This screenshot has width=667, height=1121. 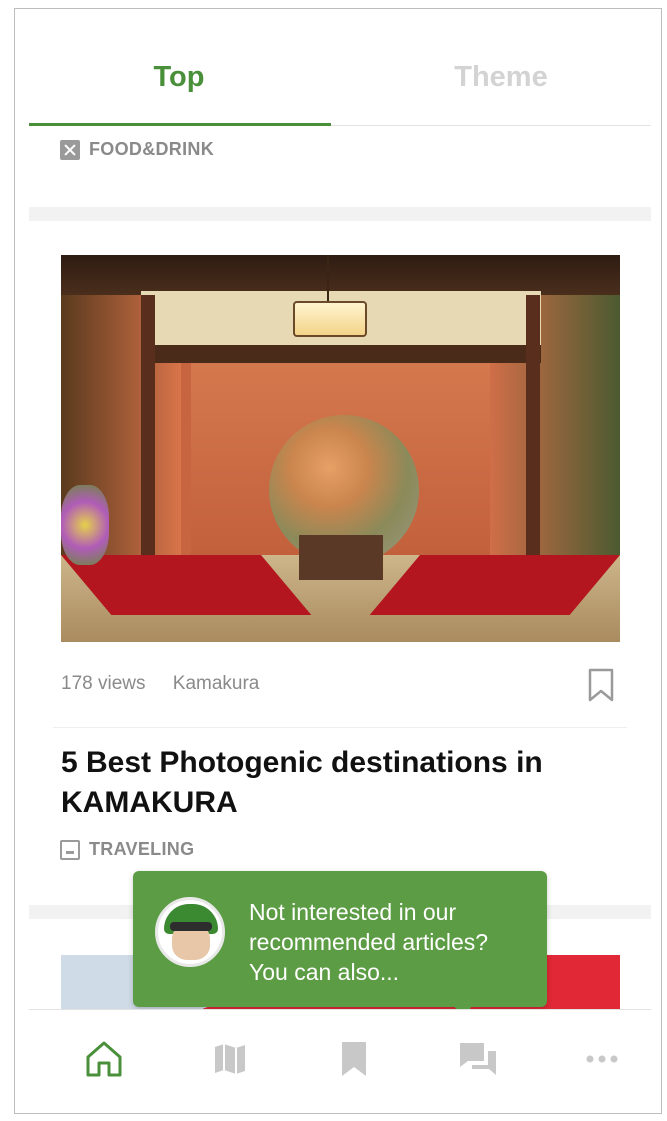 I want to click on bottom-nav, so click(x=340, y=1061).